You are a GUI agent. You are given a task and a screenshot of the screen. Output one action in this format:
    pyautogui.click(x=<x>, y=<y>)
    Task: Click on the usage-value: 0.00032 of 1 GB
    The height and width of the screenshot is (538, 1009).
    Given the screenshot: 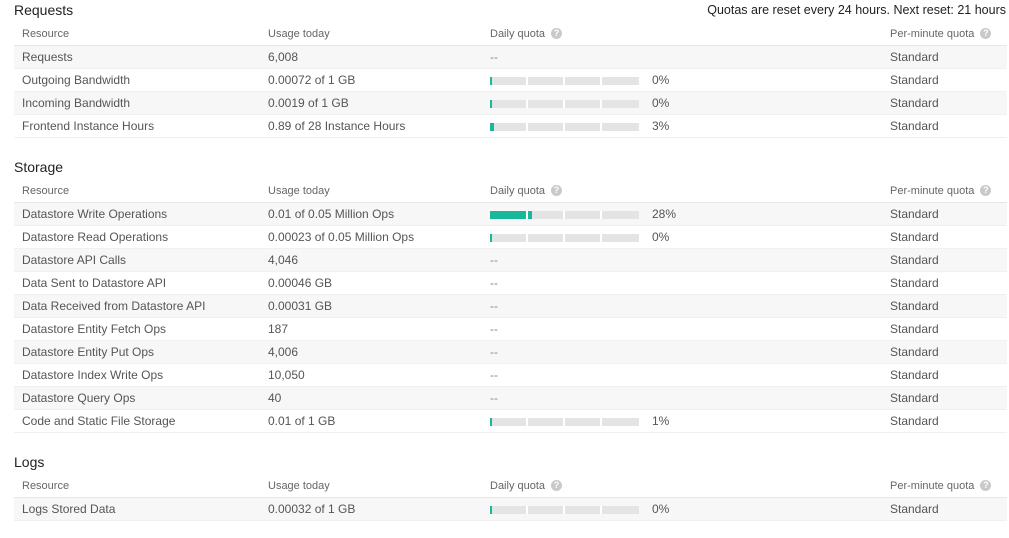 What is the action you would take?
    pyautogui.click(x=312, y=509)
    